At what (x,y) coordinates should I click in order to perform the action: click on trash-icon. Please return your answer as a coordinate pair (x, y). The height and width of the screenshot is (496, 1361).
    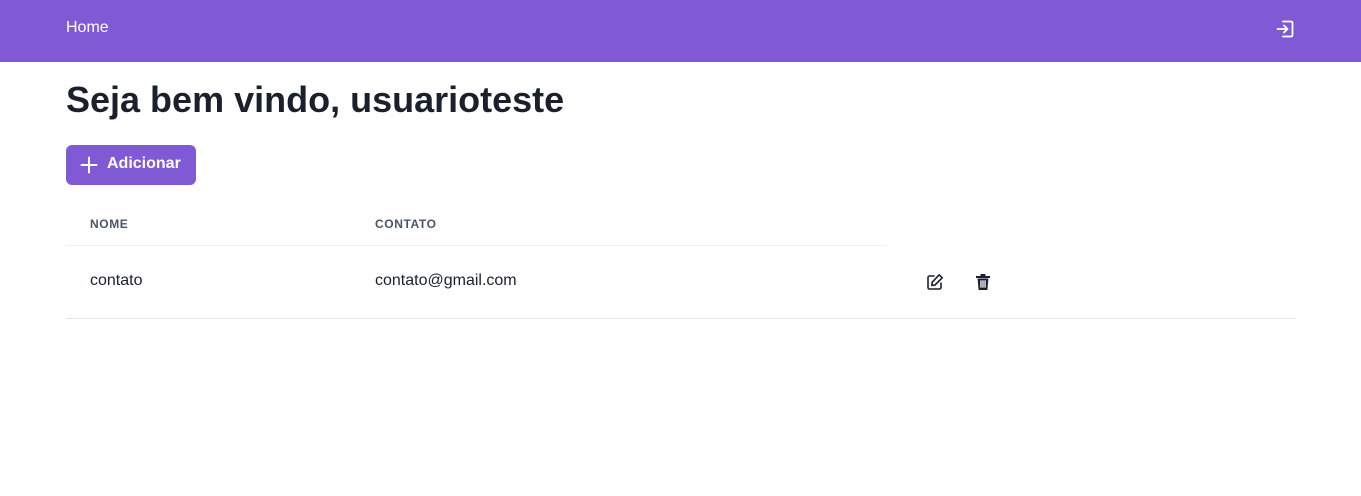
    Looking at the image, I should click on (983, 282).